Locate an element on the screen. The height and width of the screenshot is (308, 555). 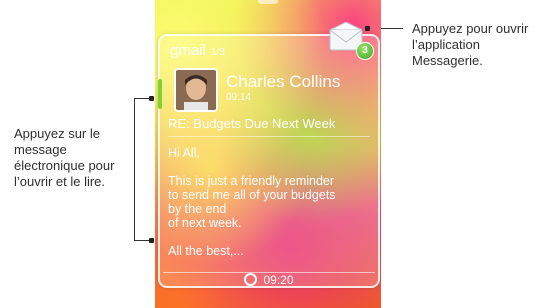
received-time: 09:14 is located at coordinates (239, 97).